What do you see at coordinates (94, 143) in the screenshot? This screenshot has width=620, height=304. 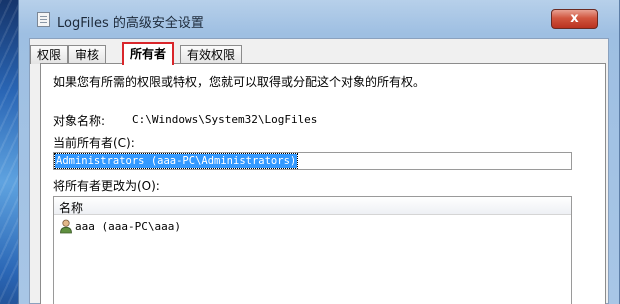 I see `current-owner-label: 当前所有者(C):` at bounding box center [94, 143].